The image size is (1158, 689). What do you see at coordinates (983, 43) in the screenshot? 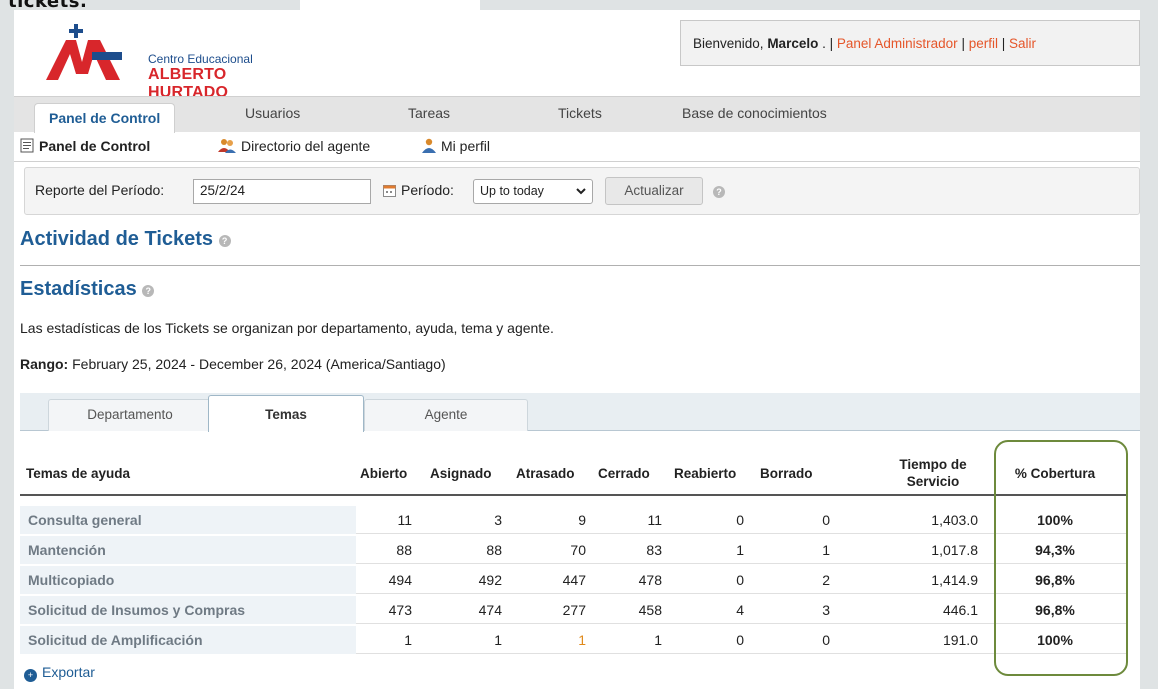
I see `profile-link: perfil` at bounding box center [983, 43].